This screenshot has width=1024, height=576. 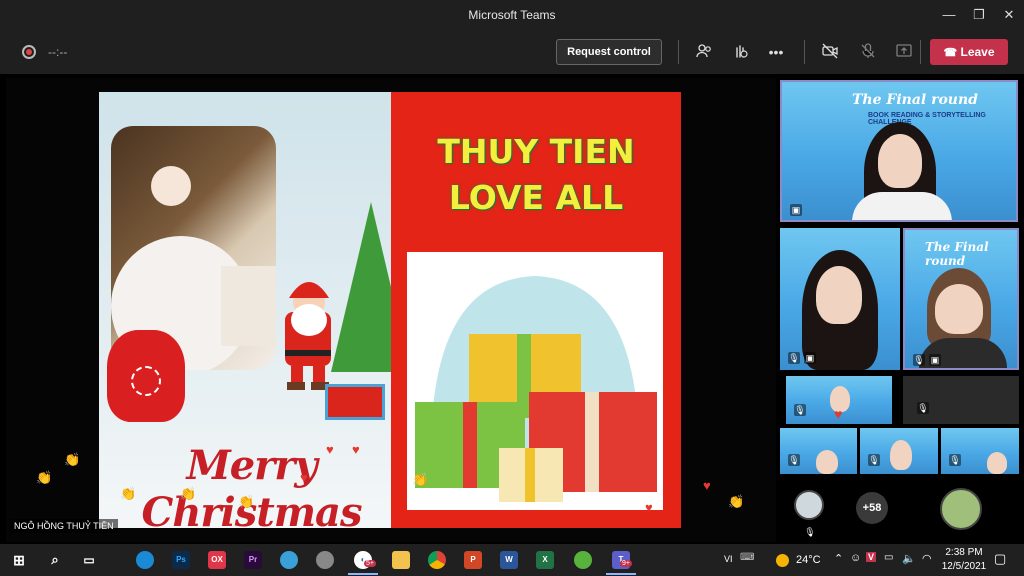 I want to click on language-indicator: VI, so click(x=728, y=559).